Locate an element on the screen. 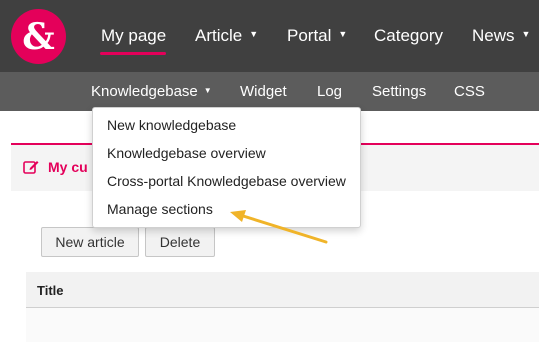  subnav-item-label: Settings is located at coordinates (399, 91).